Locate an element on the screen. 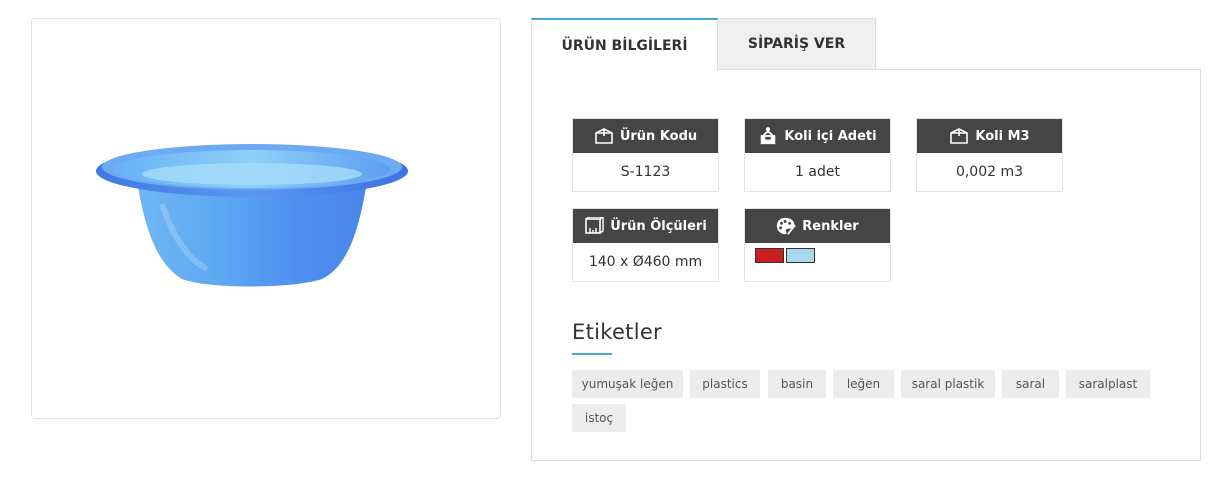 Image resolution: width=1227 pixels, height=493 pixels. pieces-per-box-value: 1 adet is located at coordinates (817, 172).